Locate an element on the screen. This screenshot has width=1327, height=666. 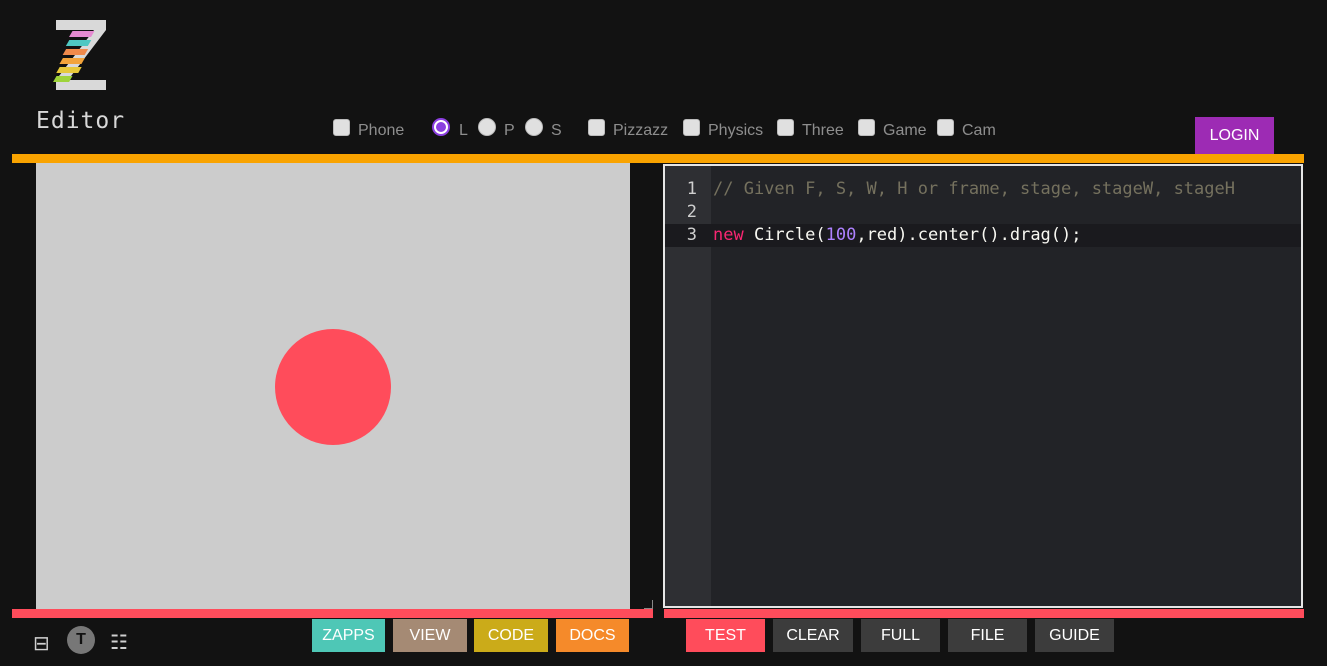
physics-label: Physics is located at coordinates (736, 130).